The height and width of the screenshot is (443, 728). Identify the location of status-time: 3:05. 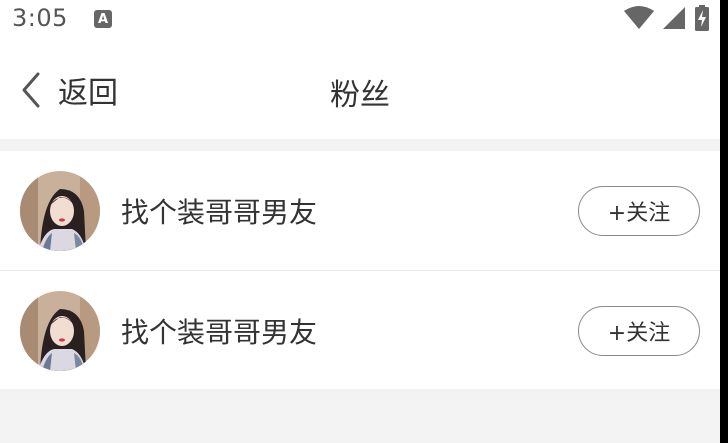
(40, 18).